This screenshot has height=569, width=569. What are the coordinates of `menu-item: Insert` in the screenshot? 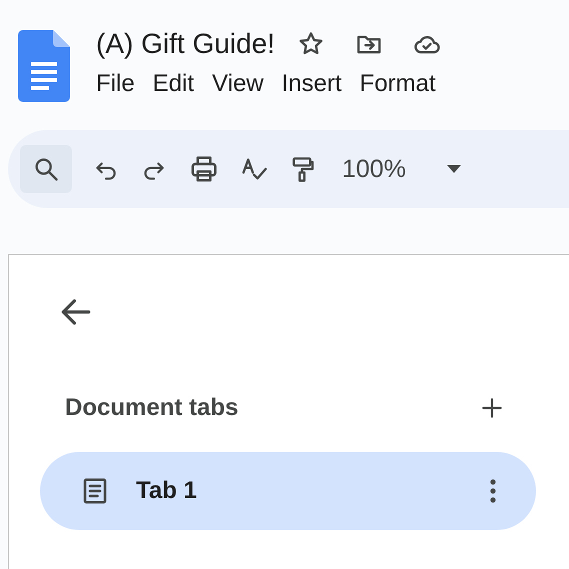 It's located at (315, 84).